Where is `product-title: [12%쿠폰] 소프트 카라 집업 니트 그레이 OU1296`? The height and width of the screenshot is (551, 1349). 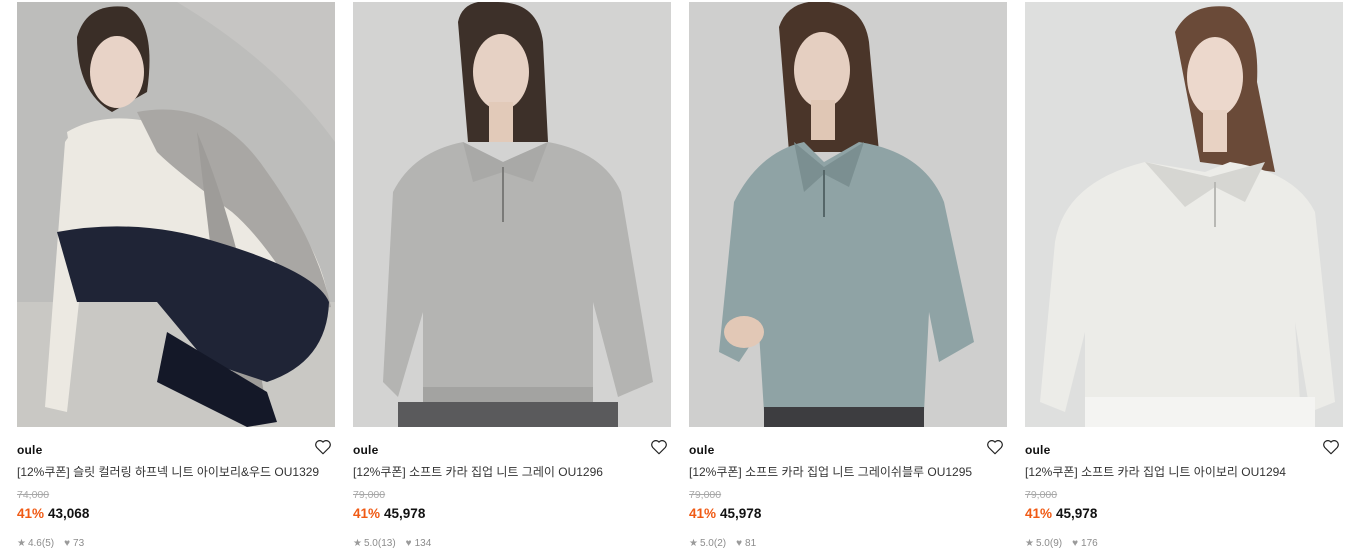
product-title: [12%쿠폰] 소프트 카라 집업 니트 그레이 OU1296 is located at coordinates (512, 472).